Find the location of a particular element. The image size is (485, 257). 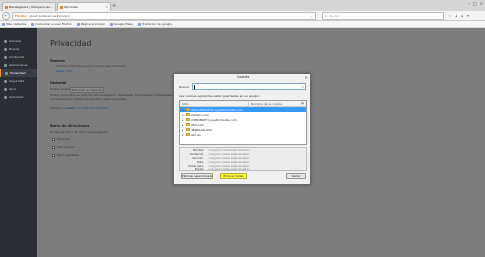

sidebar-item-label: Contenido is located at coordinates (17, 57).